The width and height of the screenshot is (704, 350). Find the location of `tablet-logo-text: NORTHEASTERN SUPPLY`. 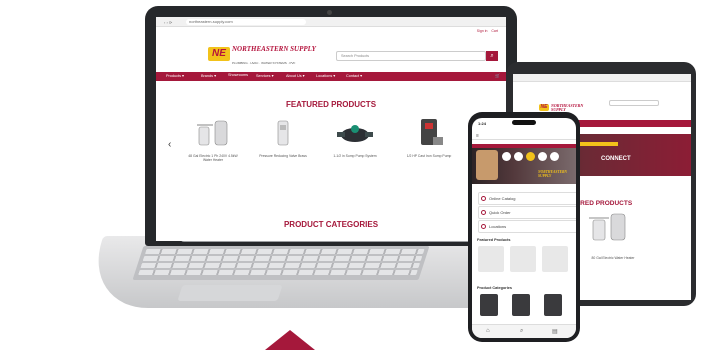

tablet-logo-text: NORTHEASTERN SUPPLY is located at coordinates (571, 108).